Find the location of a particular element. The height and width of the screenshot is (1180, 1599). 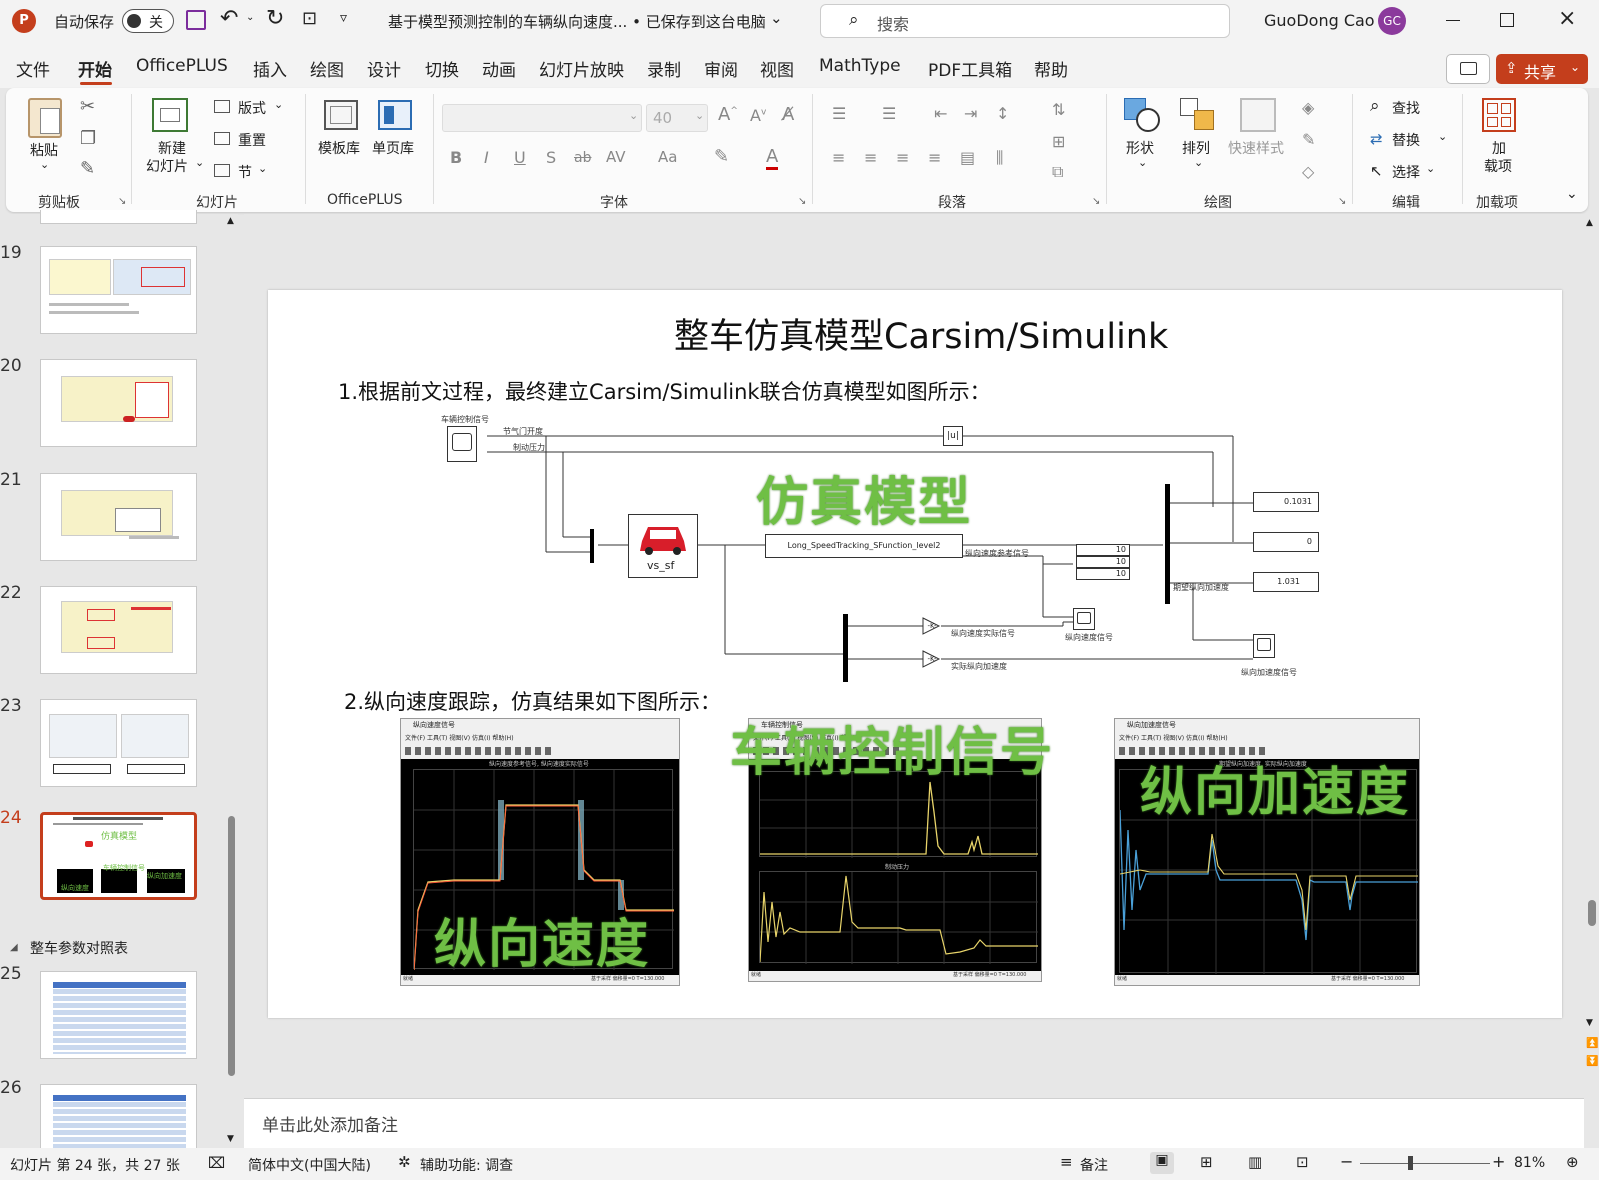

font-size-select: 40 ⌄ is located at coordinates (677, 118).